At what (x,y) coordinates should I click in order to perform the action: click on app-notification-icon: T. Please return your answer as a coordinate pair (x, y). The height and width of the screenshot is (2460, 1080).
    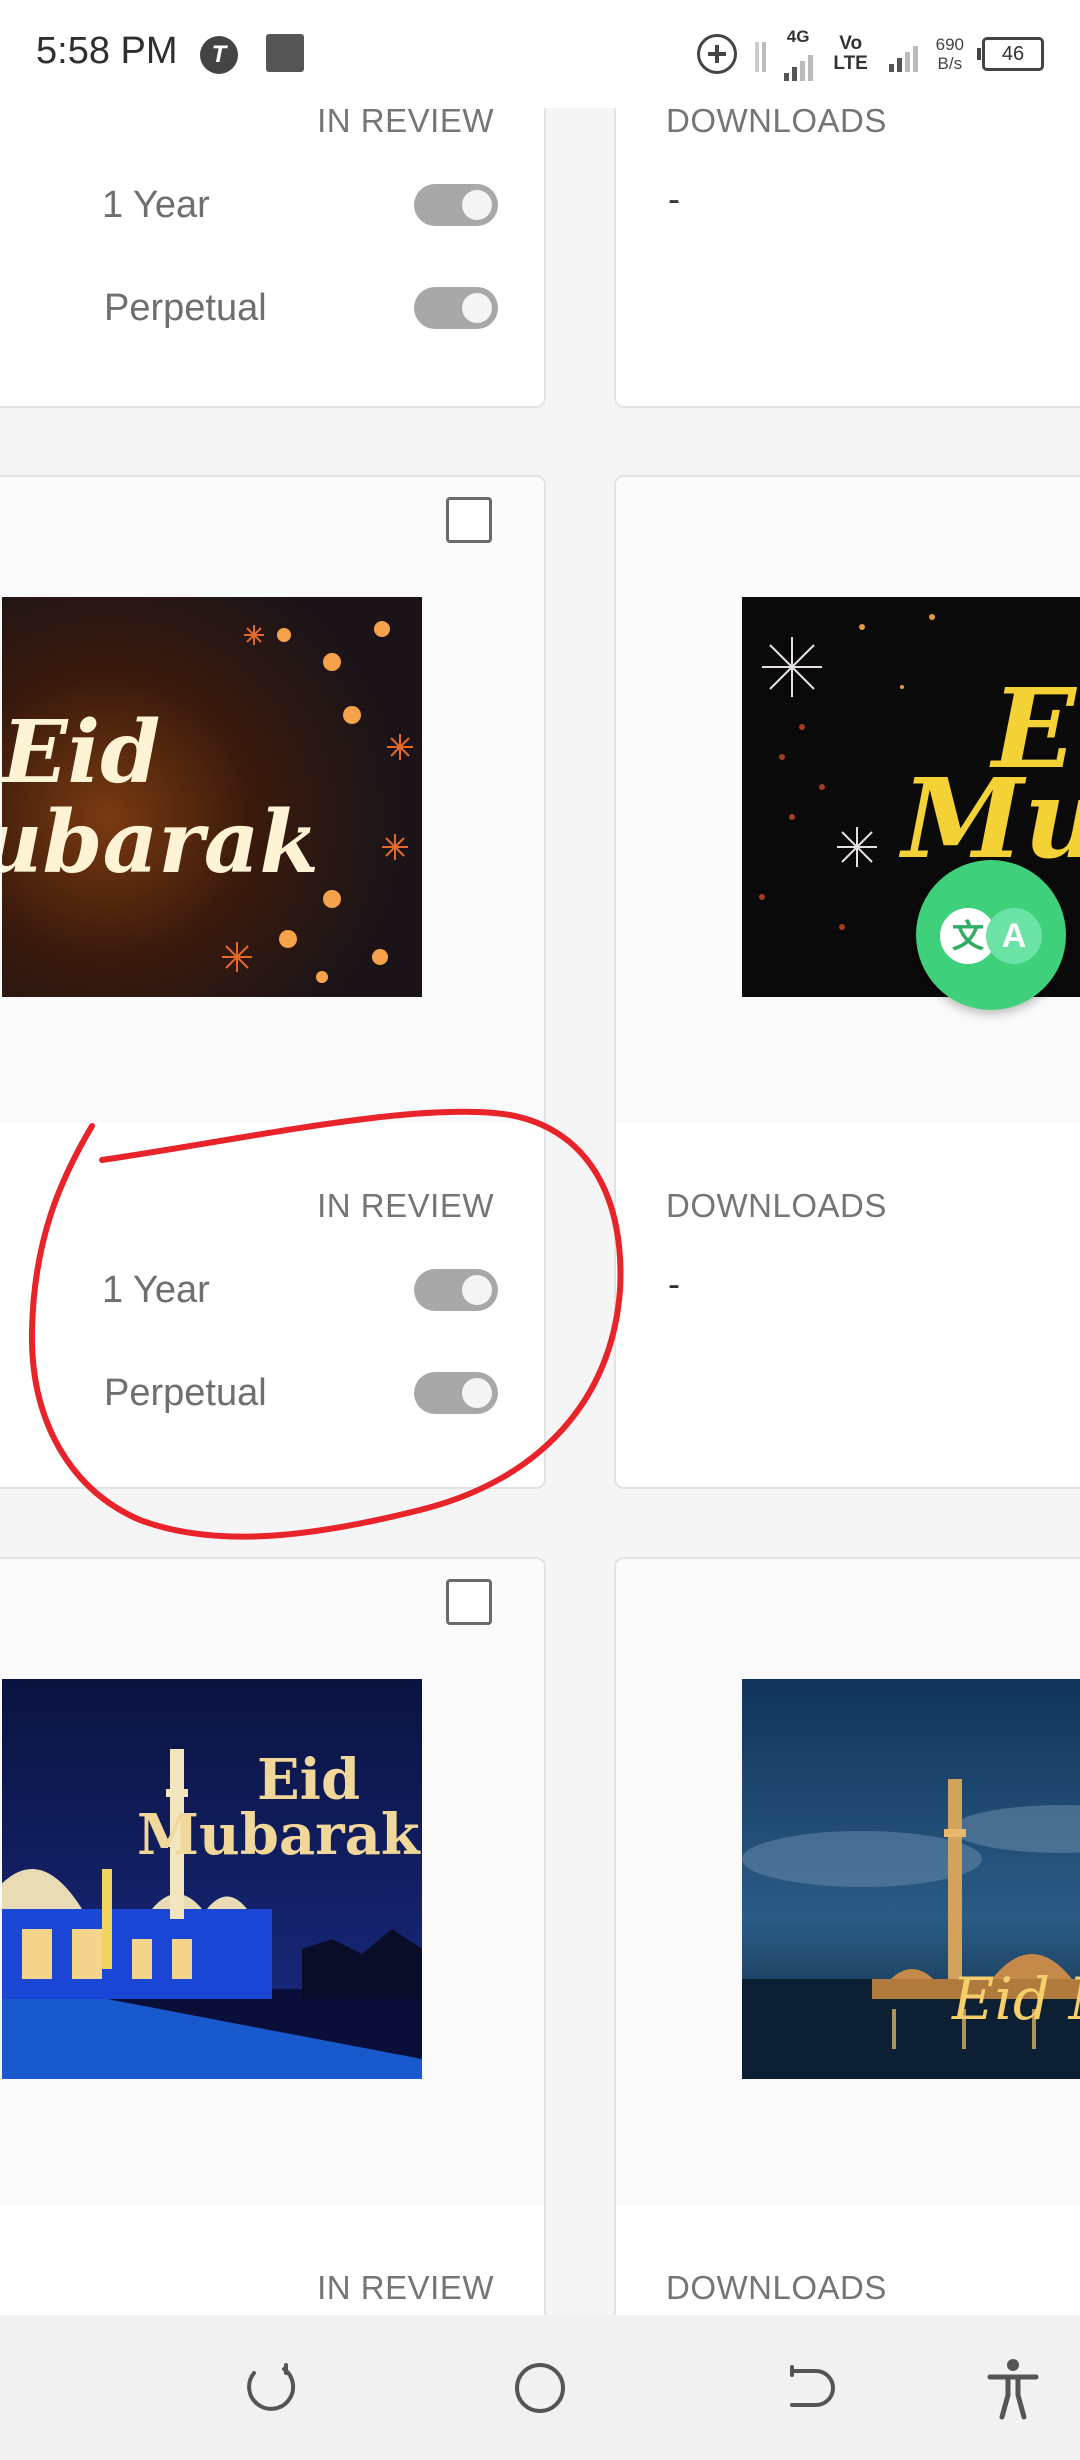
    Looking at the image, I should click on (219, 55).